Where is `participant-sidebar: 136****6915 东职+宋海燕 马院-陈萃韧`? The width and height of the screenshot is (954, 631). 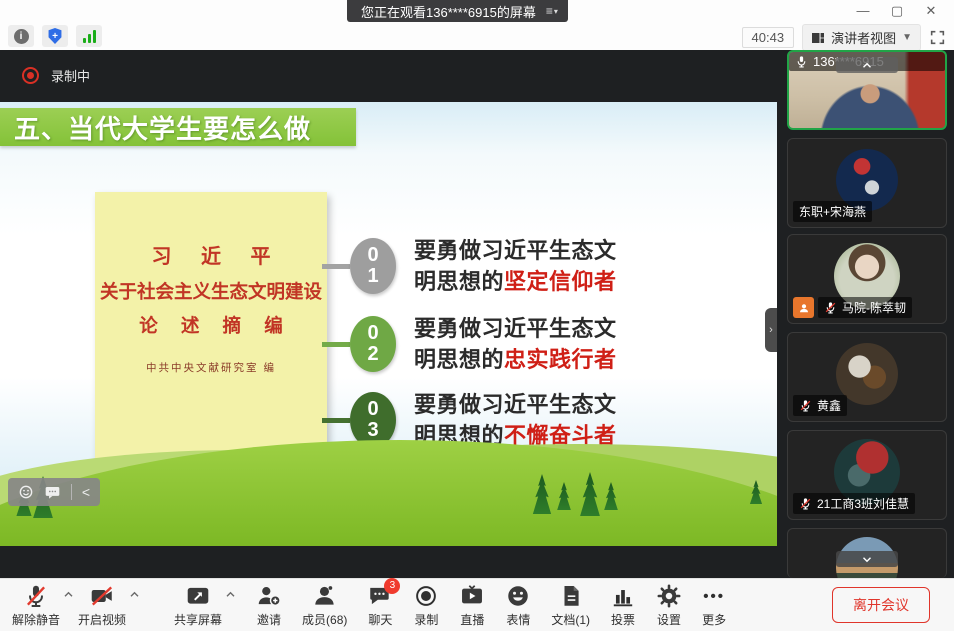 participant-sidebar: 136****6915 东职+宋海燕 马院-陈萃韧 is located at coordinates (867, 314).